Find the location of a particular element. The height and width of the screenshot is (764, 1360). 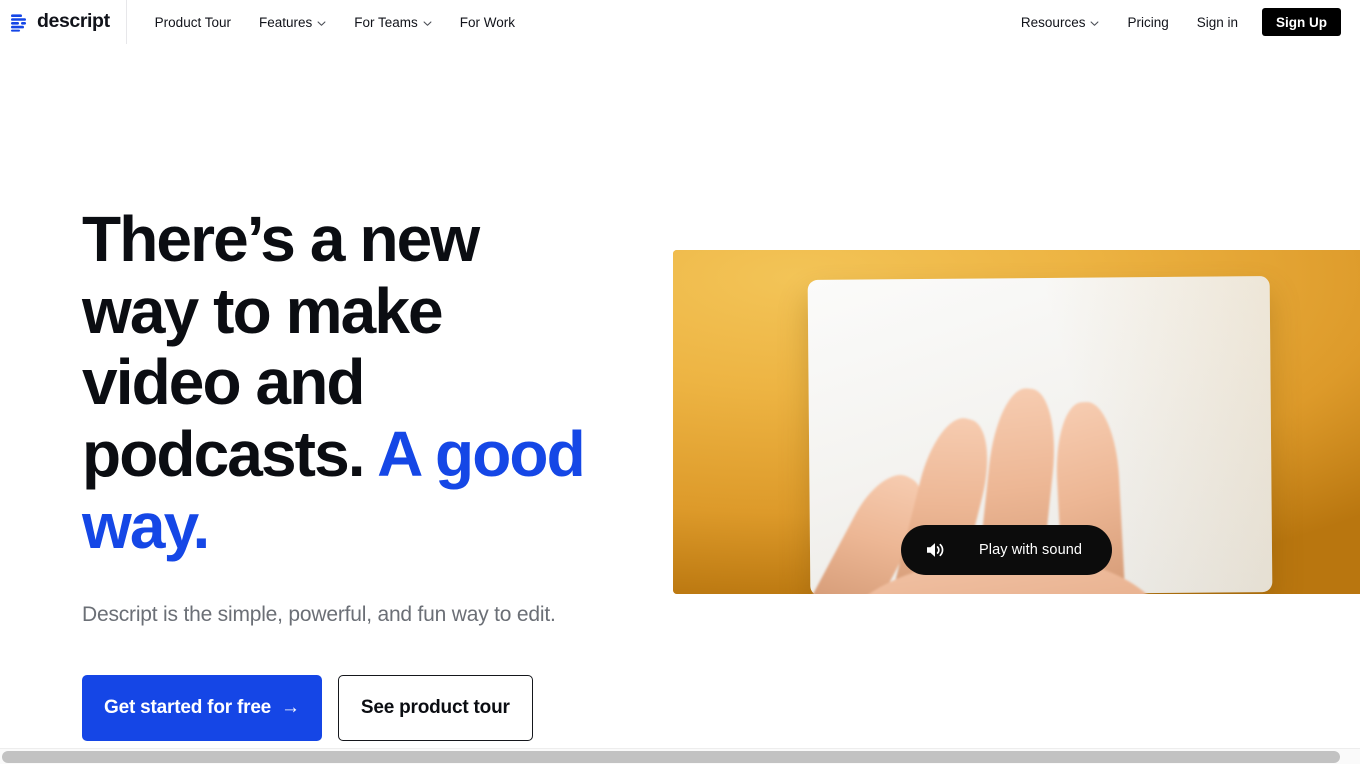

nav-item-resources: Resources is located at coordinates (1060, 22).